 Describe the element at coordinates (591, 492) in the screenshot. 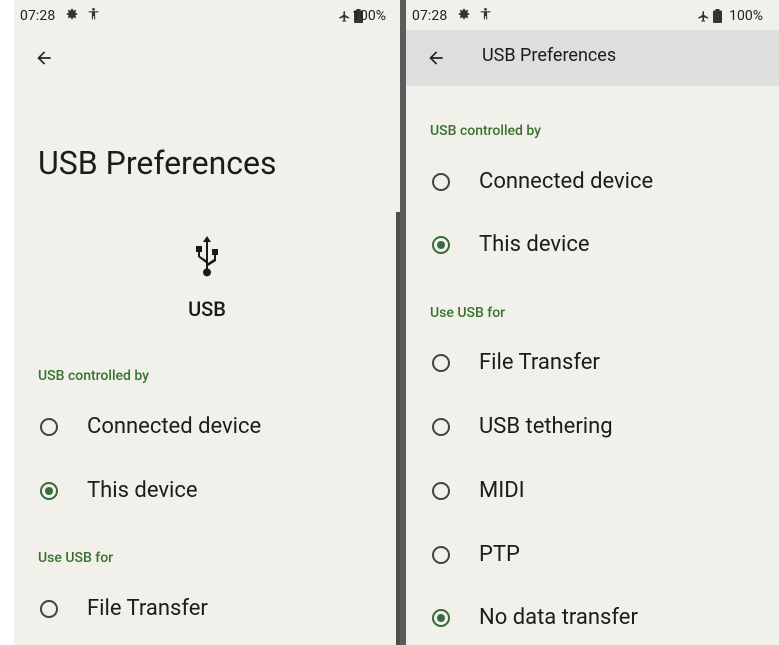

I see `radio-midi: MIDI` at that location.